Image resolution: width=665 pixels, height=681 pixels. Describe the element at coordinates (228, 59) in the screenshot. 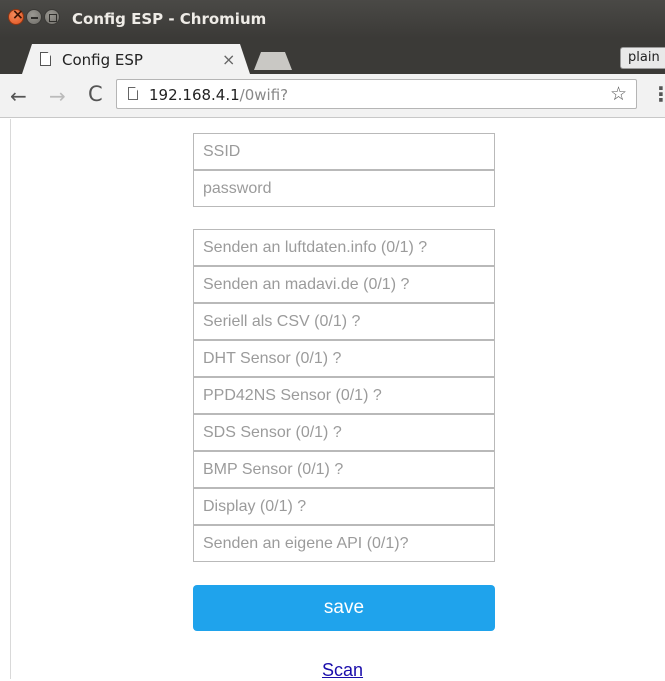

I see `tab-close-icon: ×` at that location.